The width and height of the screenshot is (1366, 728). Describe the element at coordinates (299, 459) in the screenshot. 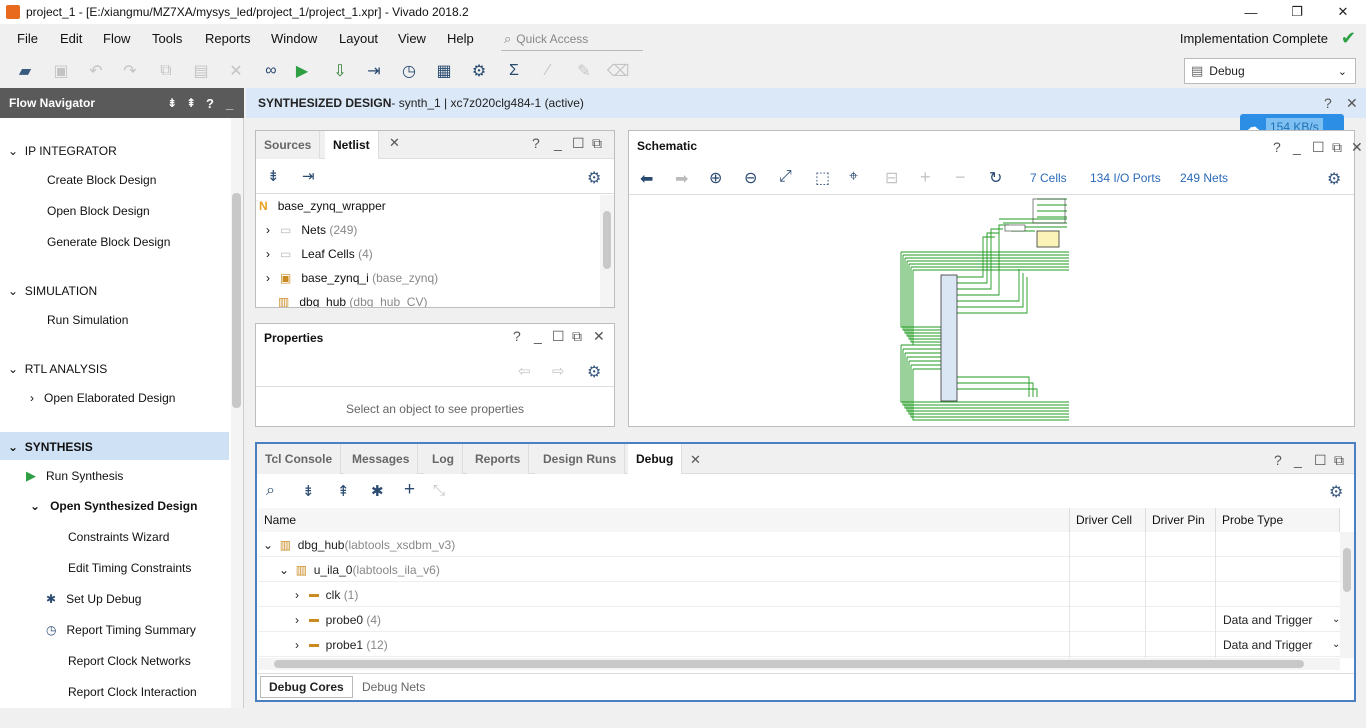

I see `tab-tcl-console: Tcl Console` at that location.